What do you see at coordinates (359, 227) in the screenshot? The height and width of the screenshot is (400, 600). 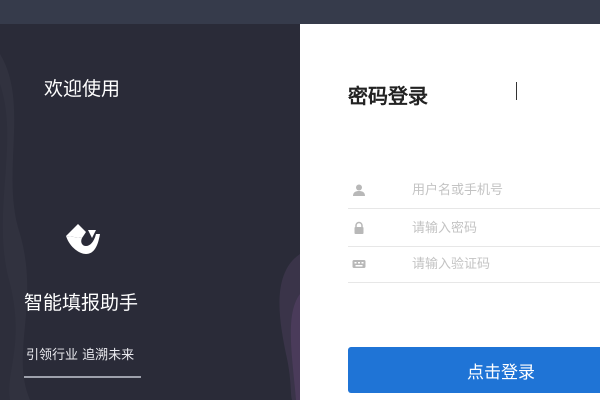 I see `lock-icon` at bounding box center [359, 227].